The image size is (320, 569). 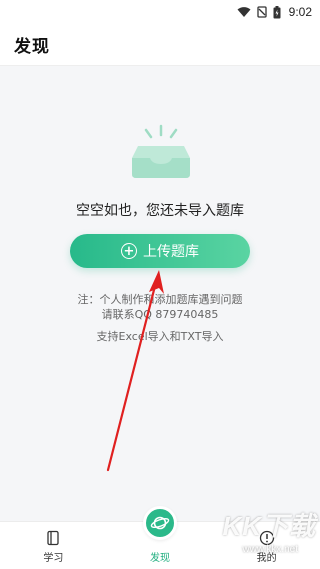 What do you see at coordinates (244, 12) in the screenshot?
I see `wifi-icon` at bounding box center [244, 12].